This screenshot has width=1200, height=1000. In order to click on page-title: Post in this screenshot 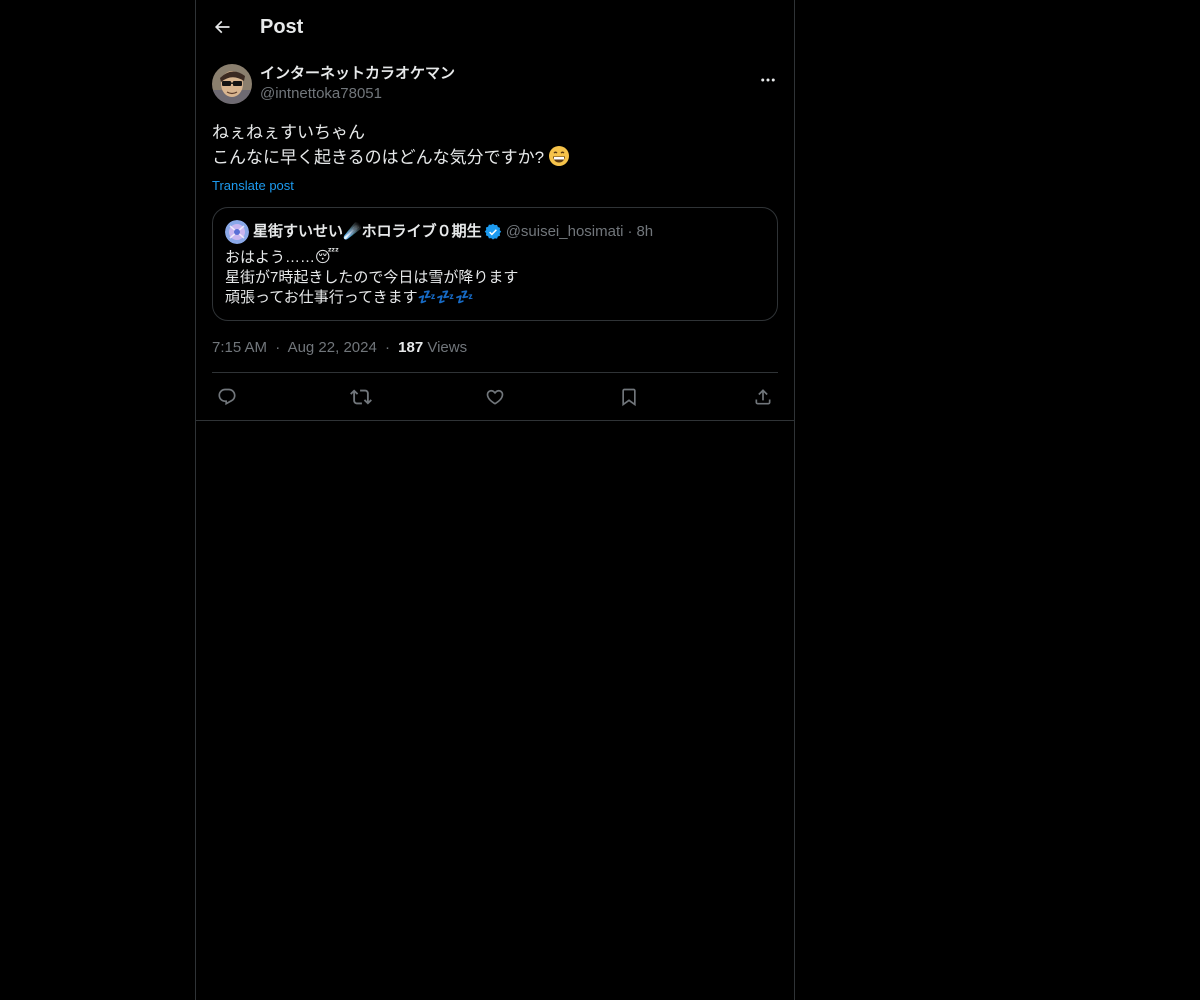, I will do `click(282, 26)`.